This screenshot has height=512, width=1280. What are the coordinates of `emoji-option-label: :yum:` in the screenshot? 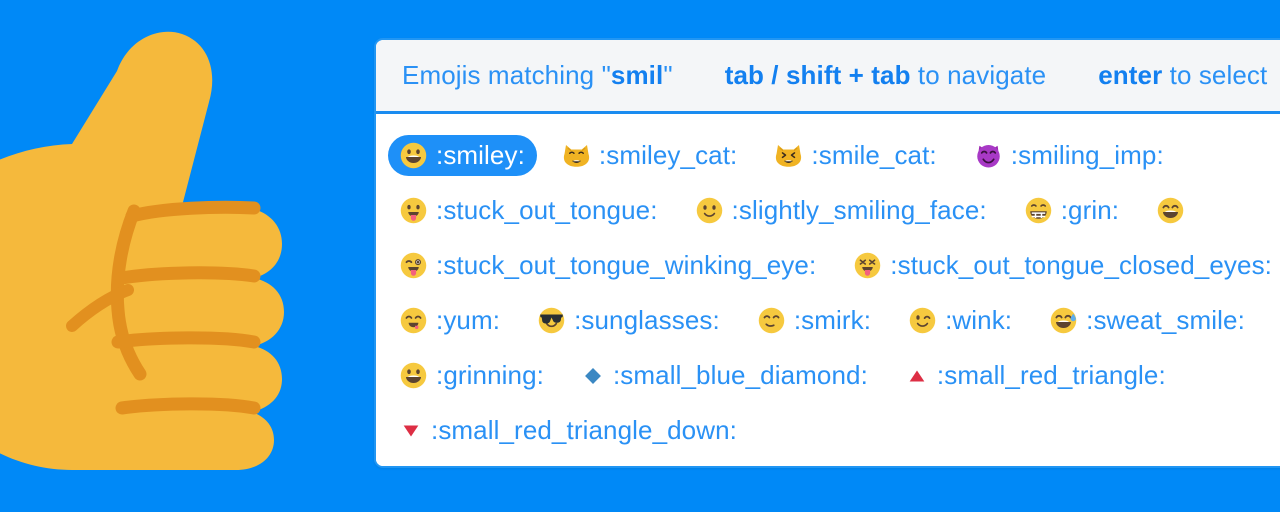 It's located at (468, 320).